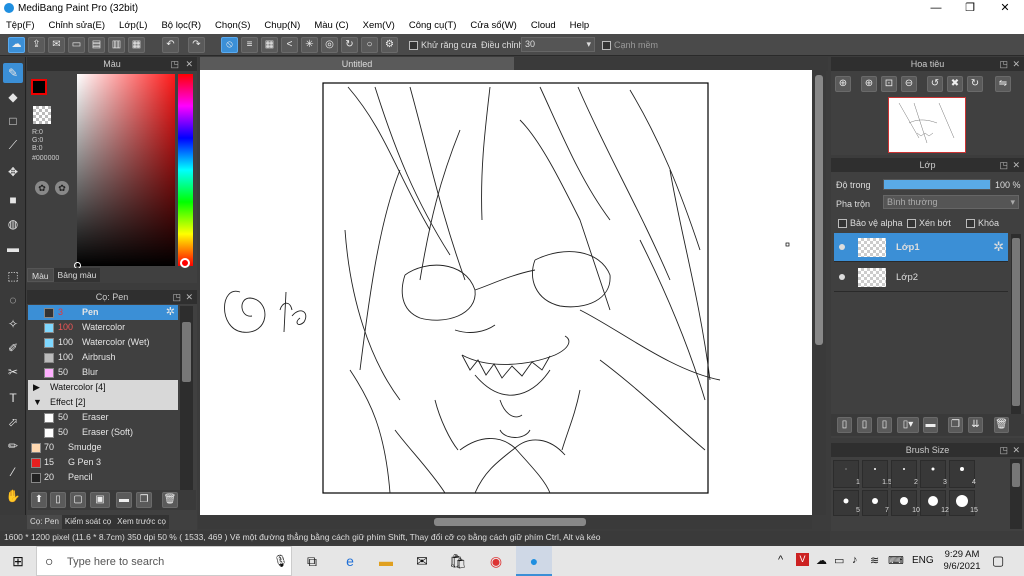 This screenshot has width=1024, height=576. What do you see at coordinates (874, 560) in the screenshot?
I see `wifi-icon: ≋` at bounding box center [874, 560].